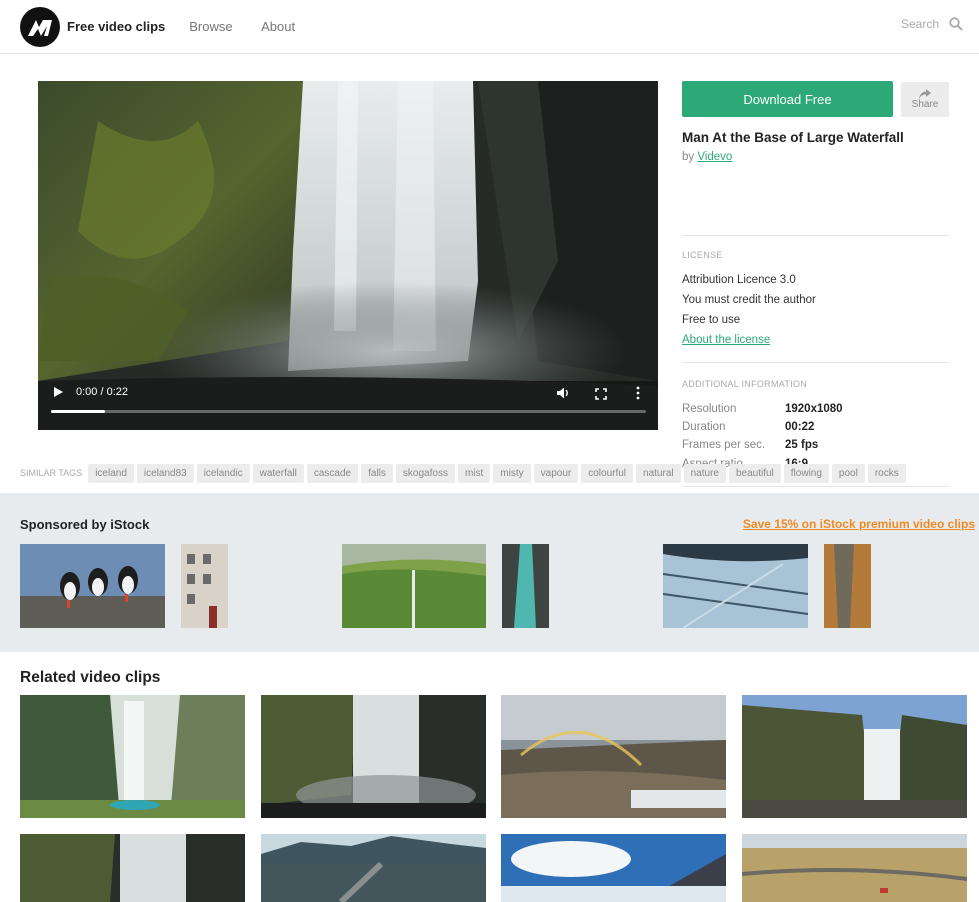 Image resolution: width=979 pixels, height=902 pixels. I want to click on main-nav: Browse About, so click(230, 27).